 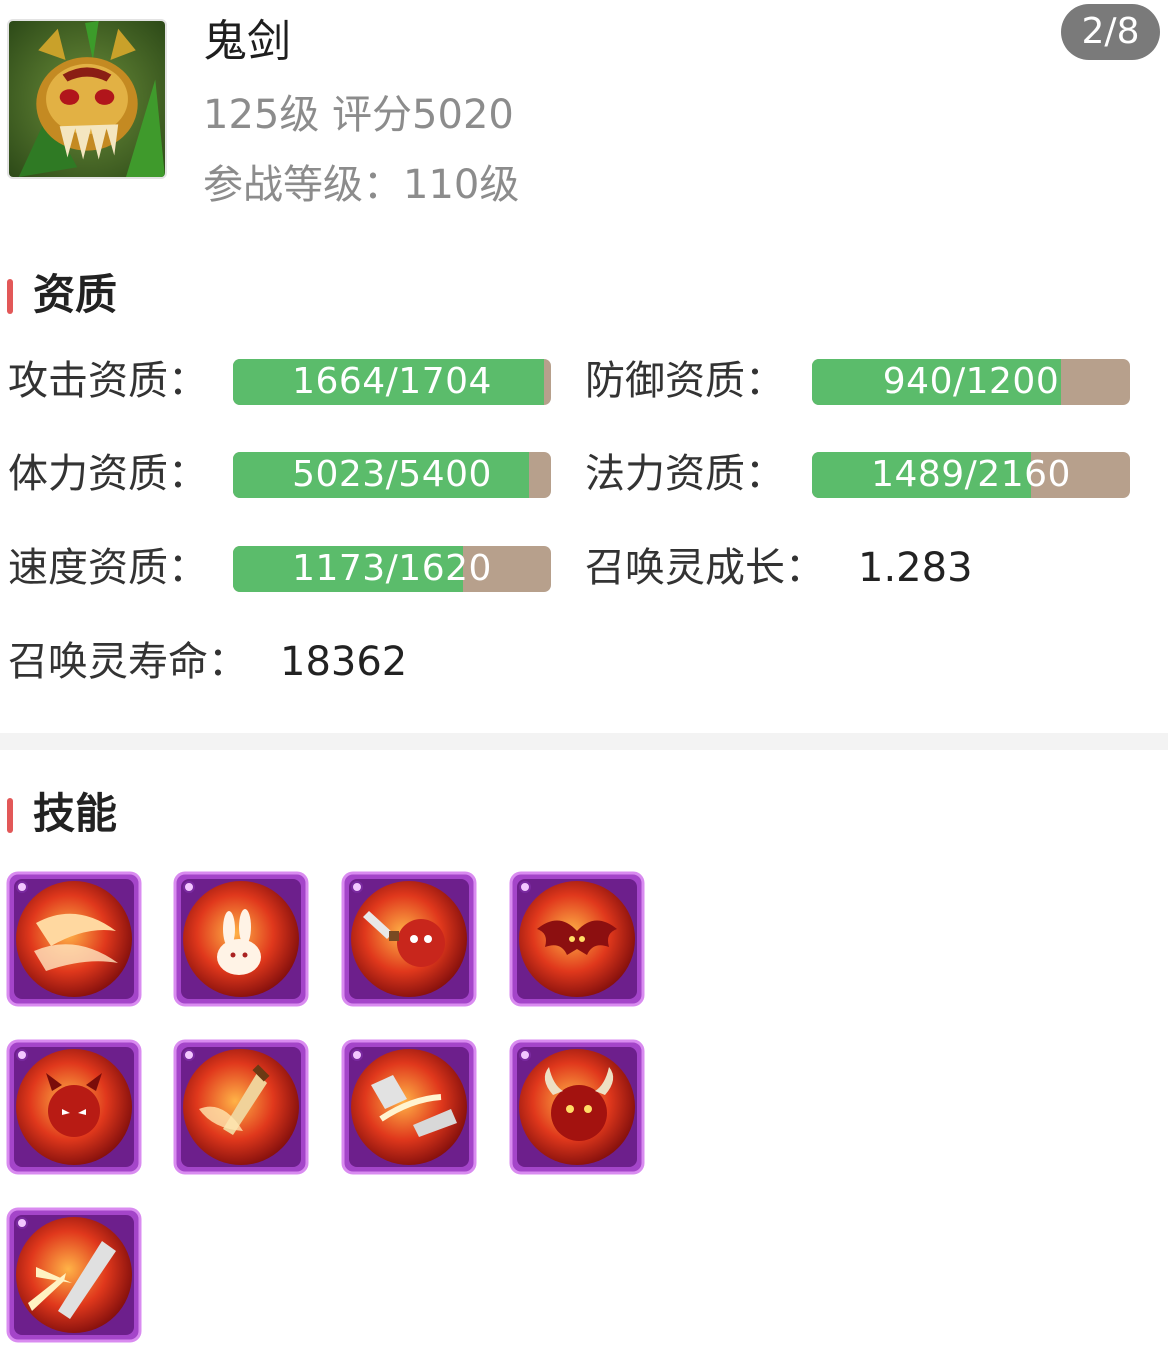 I want to click on fire-rabbit-skill-icon, so click(x=241, y=939).